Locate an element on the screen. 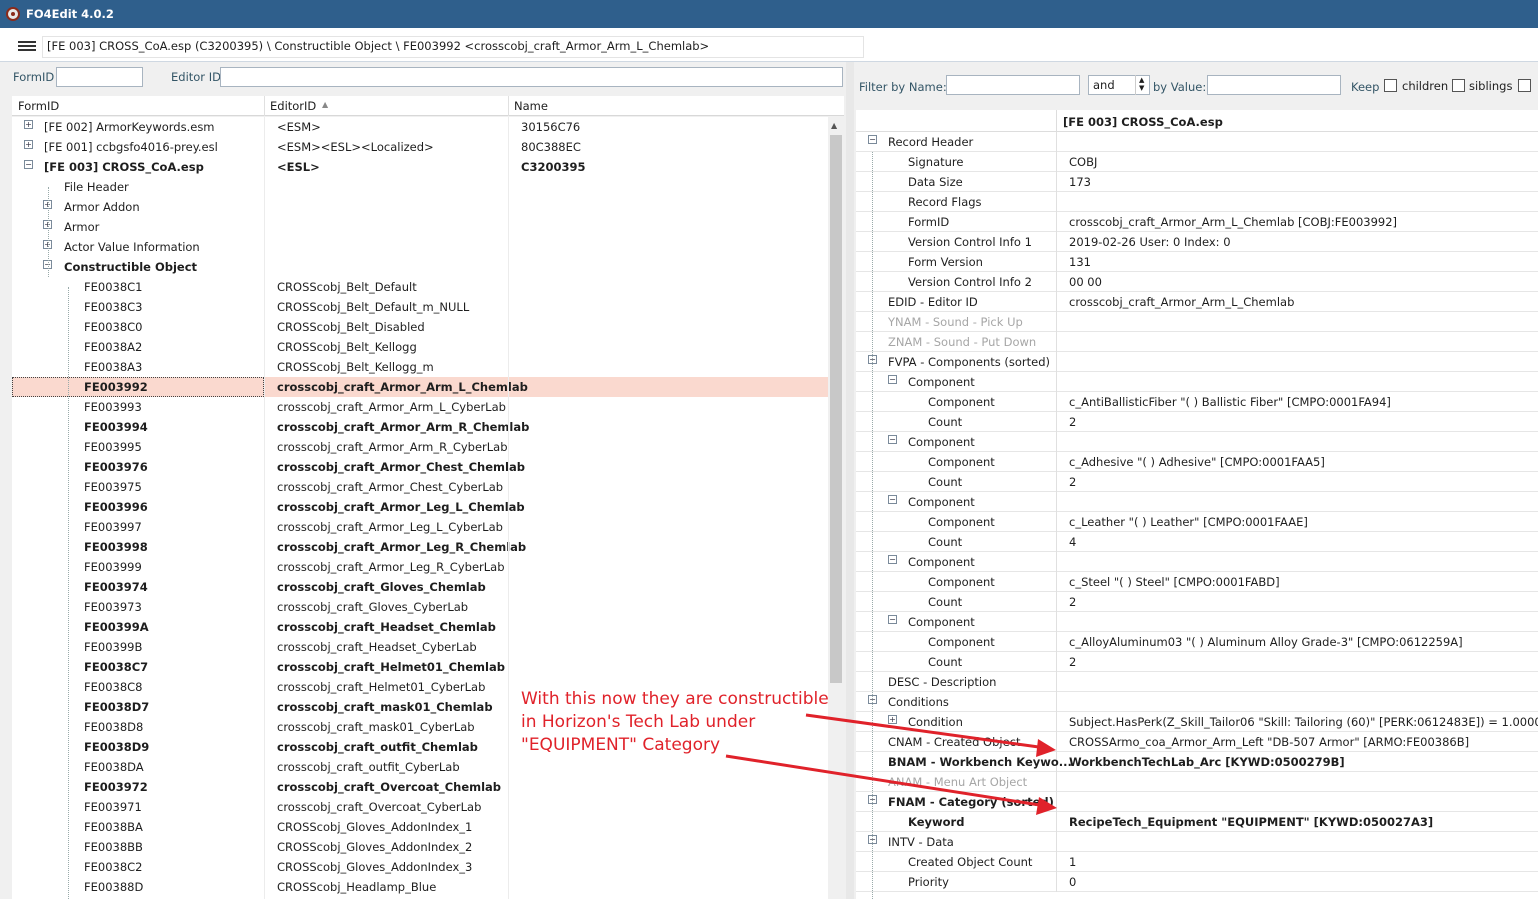 The width and height of the screenshot is (1538, 899). record-field-row: Data Size 173 is located at coordinates (1197, 182).